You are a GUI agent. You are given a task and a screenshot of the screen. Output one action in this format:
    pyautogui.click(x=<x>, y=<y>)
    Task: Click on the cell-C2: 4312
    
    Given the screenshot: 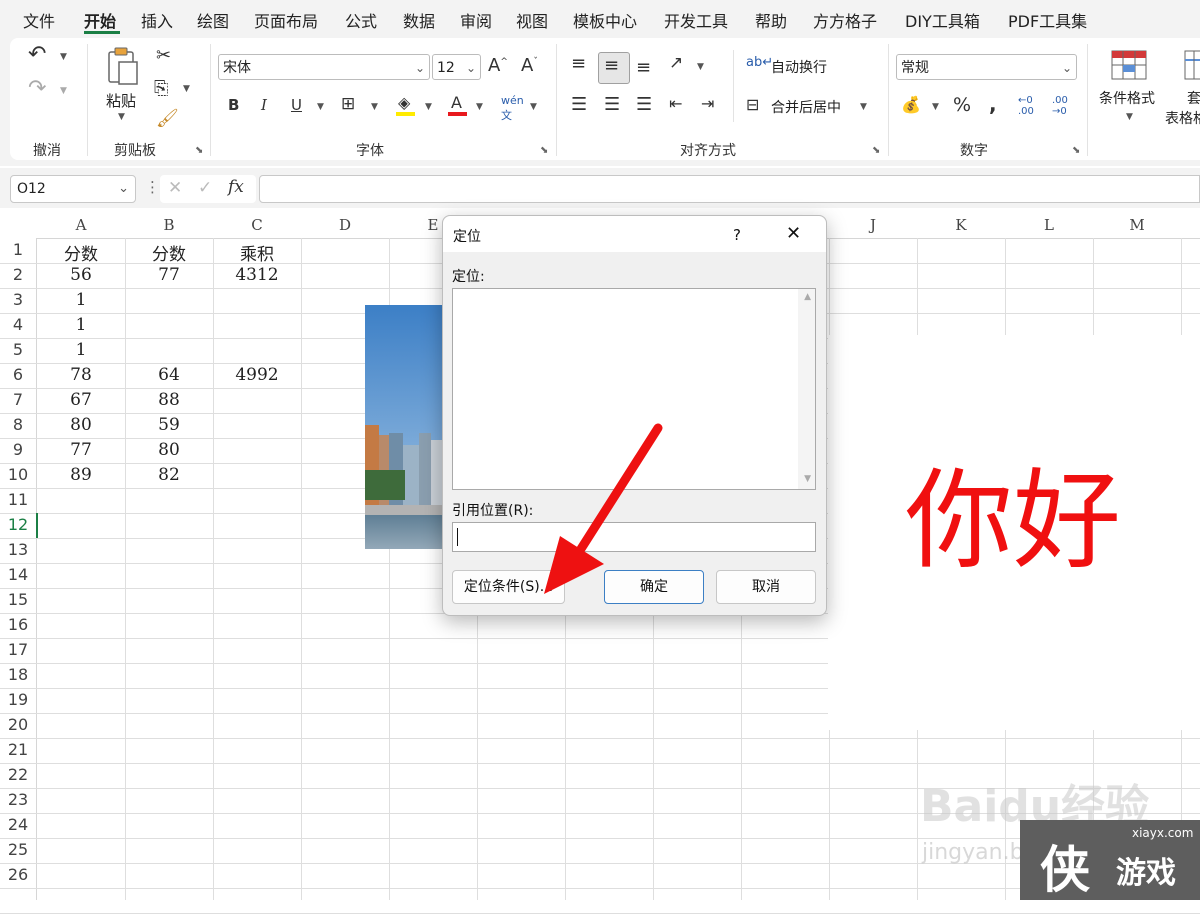 What is the action you would take?
    pyautogui.click(x=257, y=275)
    